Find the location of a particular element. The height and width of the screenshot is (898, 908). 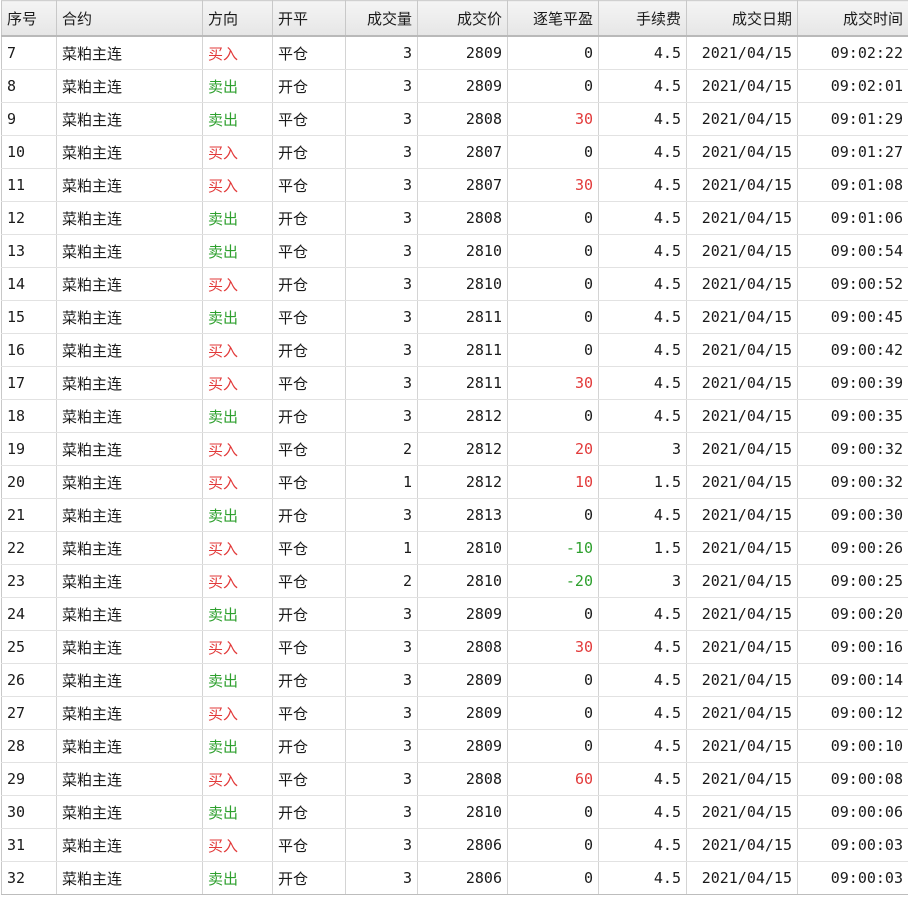

table-row: 31 菜粕主连 买入 平仓 3 2806 0 4.5 2021/04/15 09:00:03 is located at coordinates (454, 845).